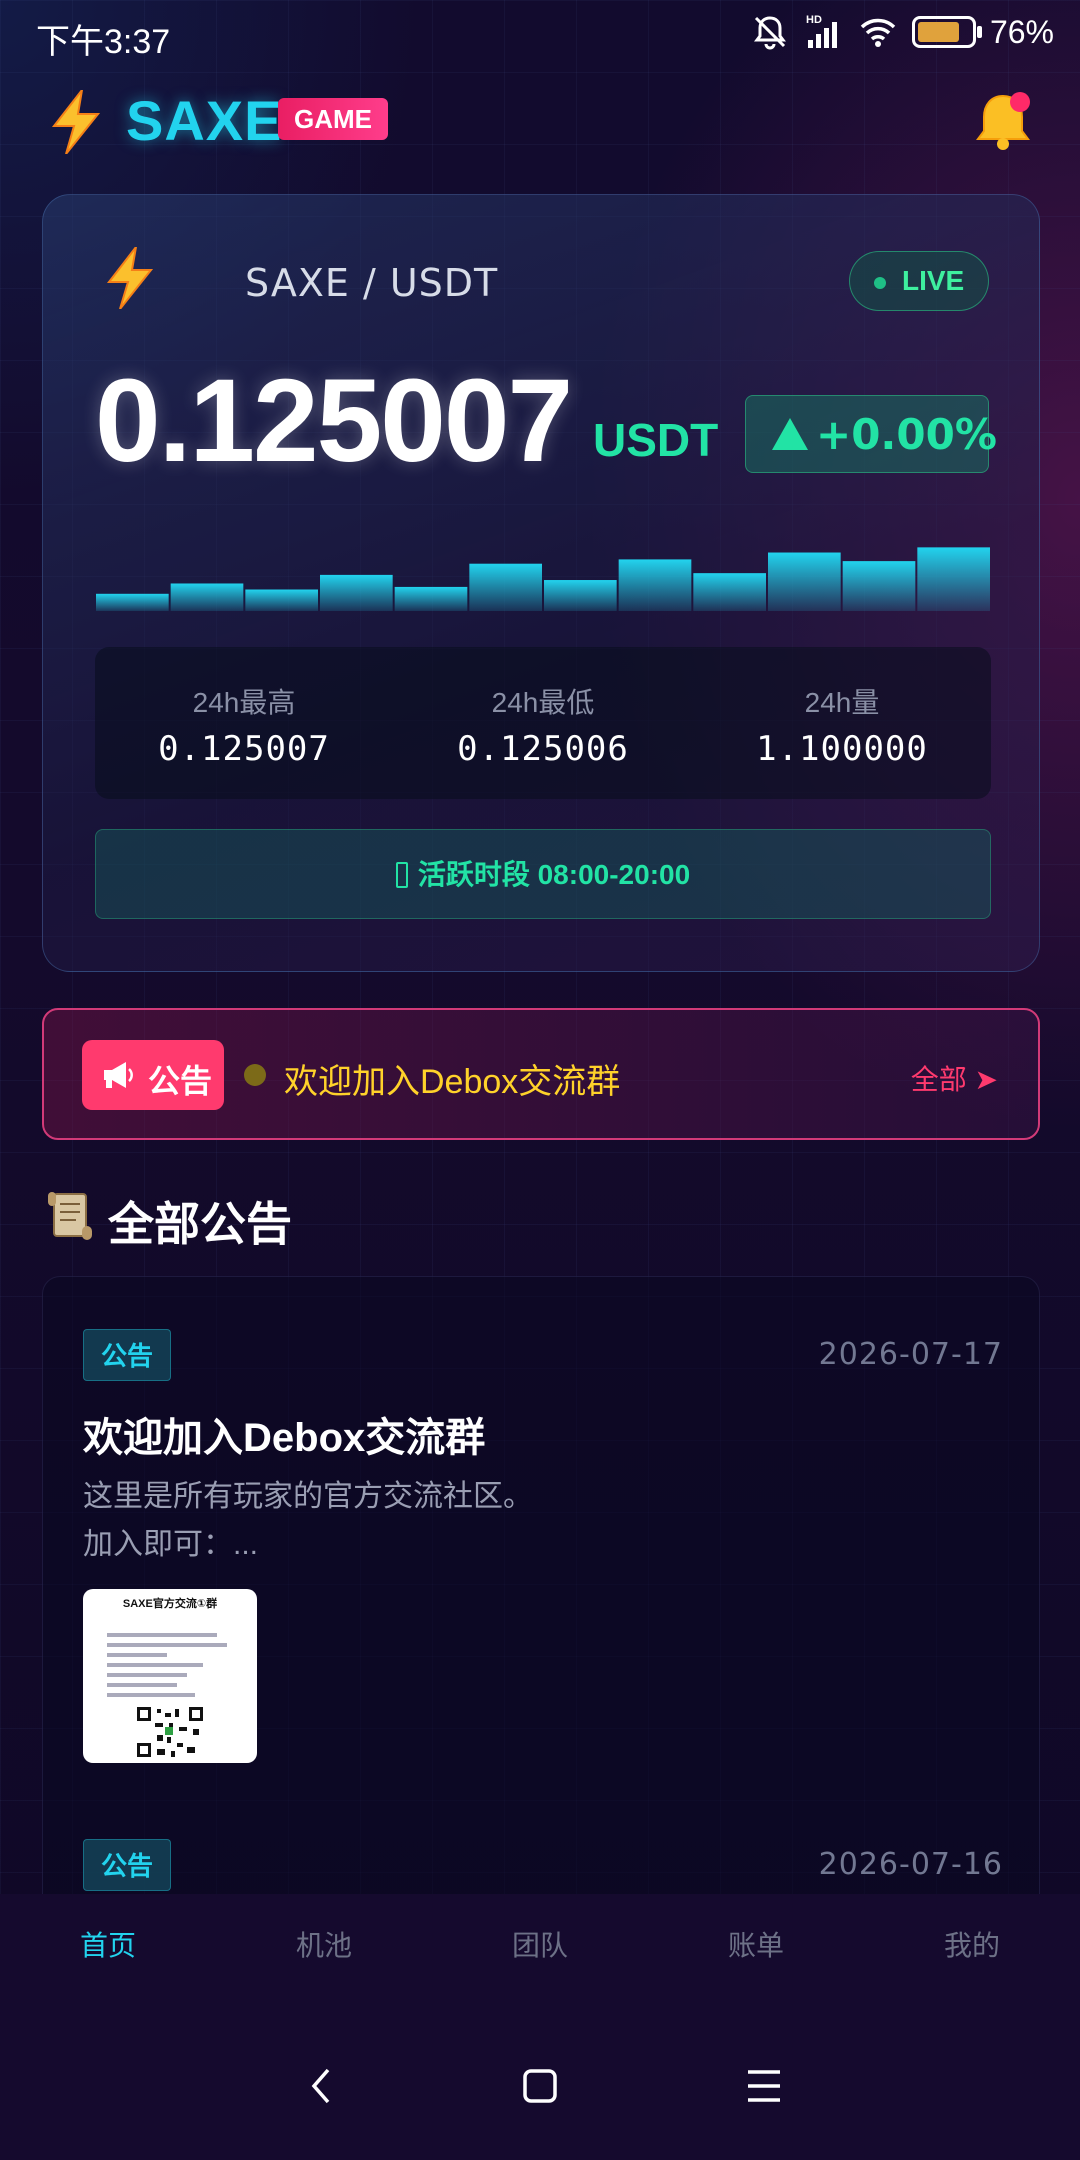  Describe the element at coordinates (543, 702) in the screenshot. I see `stat-label: 24h最低` at that location.